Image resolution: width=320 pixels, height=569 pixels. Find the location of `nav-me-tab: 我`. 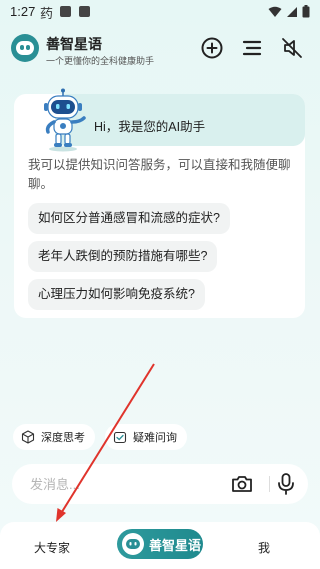

nav-me-tab: 我 is located at coordinates (264, 547).